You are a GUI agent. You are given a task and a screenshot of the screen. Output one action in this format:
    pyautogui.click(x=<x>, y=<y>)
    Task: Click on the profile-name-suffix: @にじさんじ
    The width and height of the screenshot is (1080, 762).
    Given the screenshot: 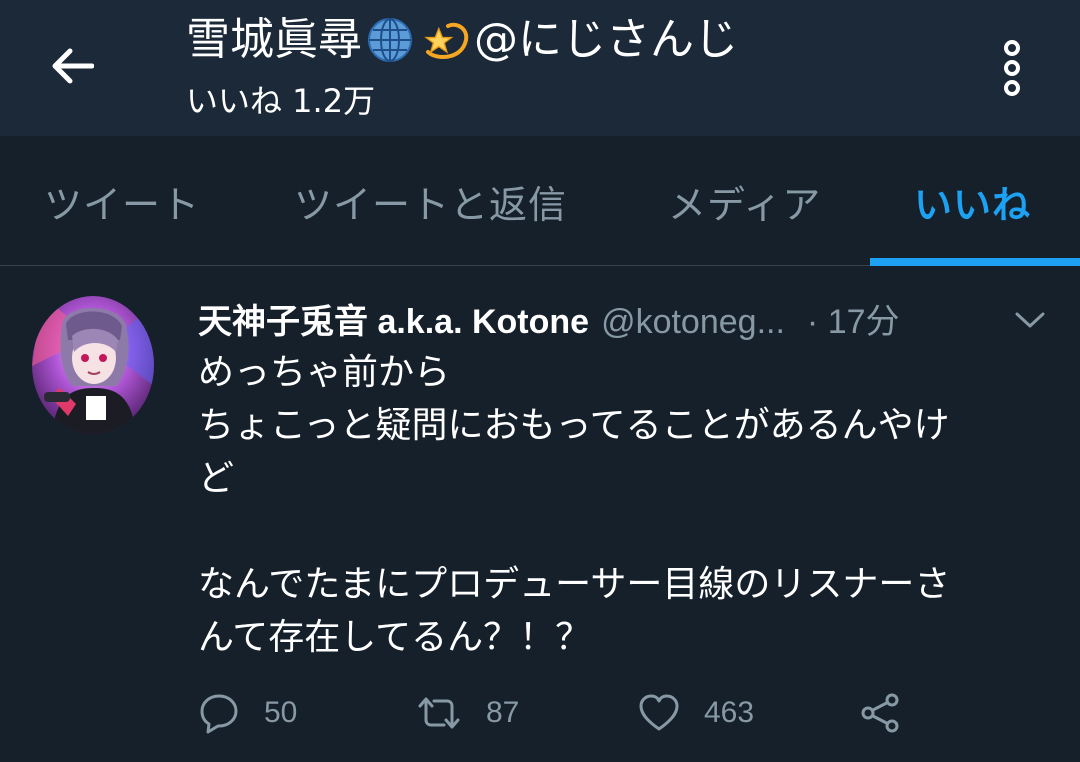 What is the action you would take?
    pyautogui.click(x=606, y=39)
    